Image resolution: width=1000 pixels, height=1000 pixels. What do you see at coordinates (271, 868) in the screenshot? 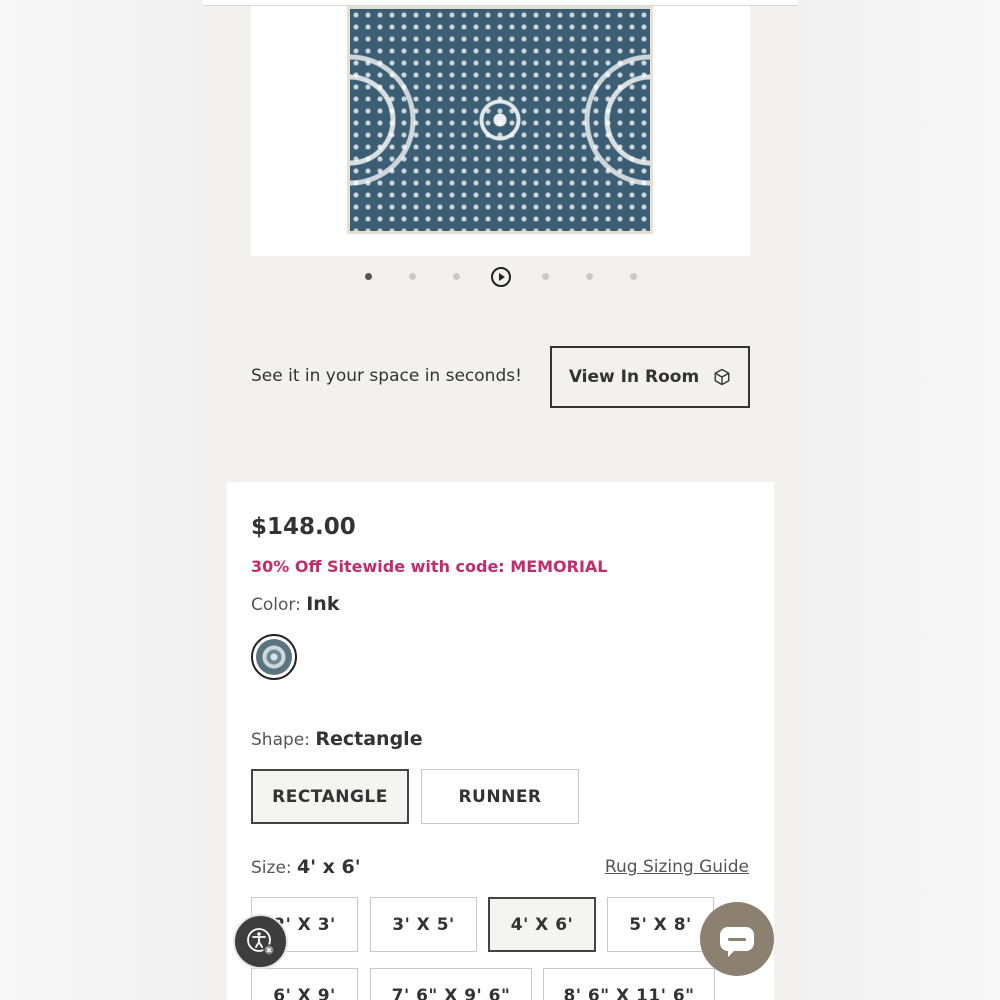
I see `size-label: Size:` at bounding box center [271, 868].